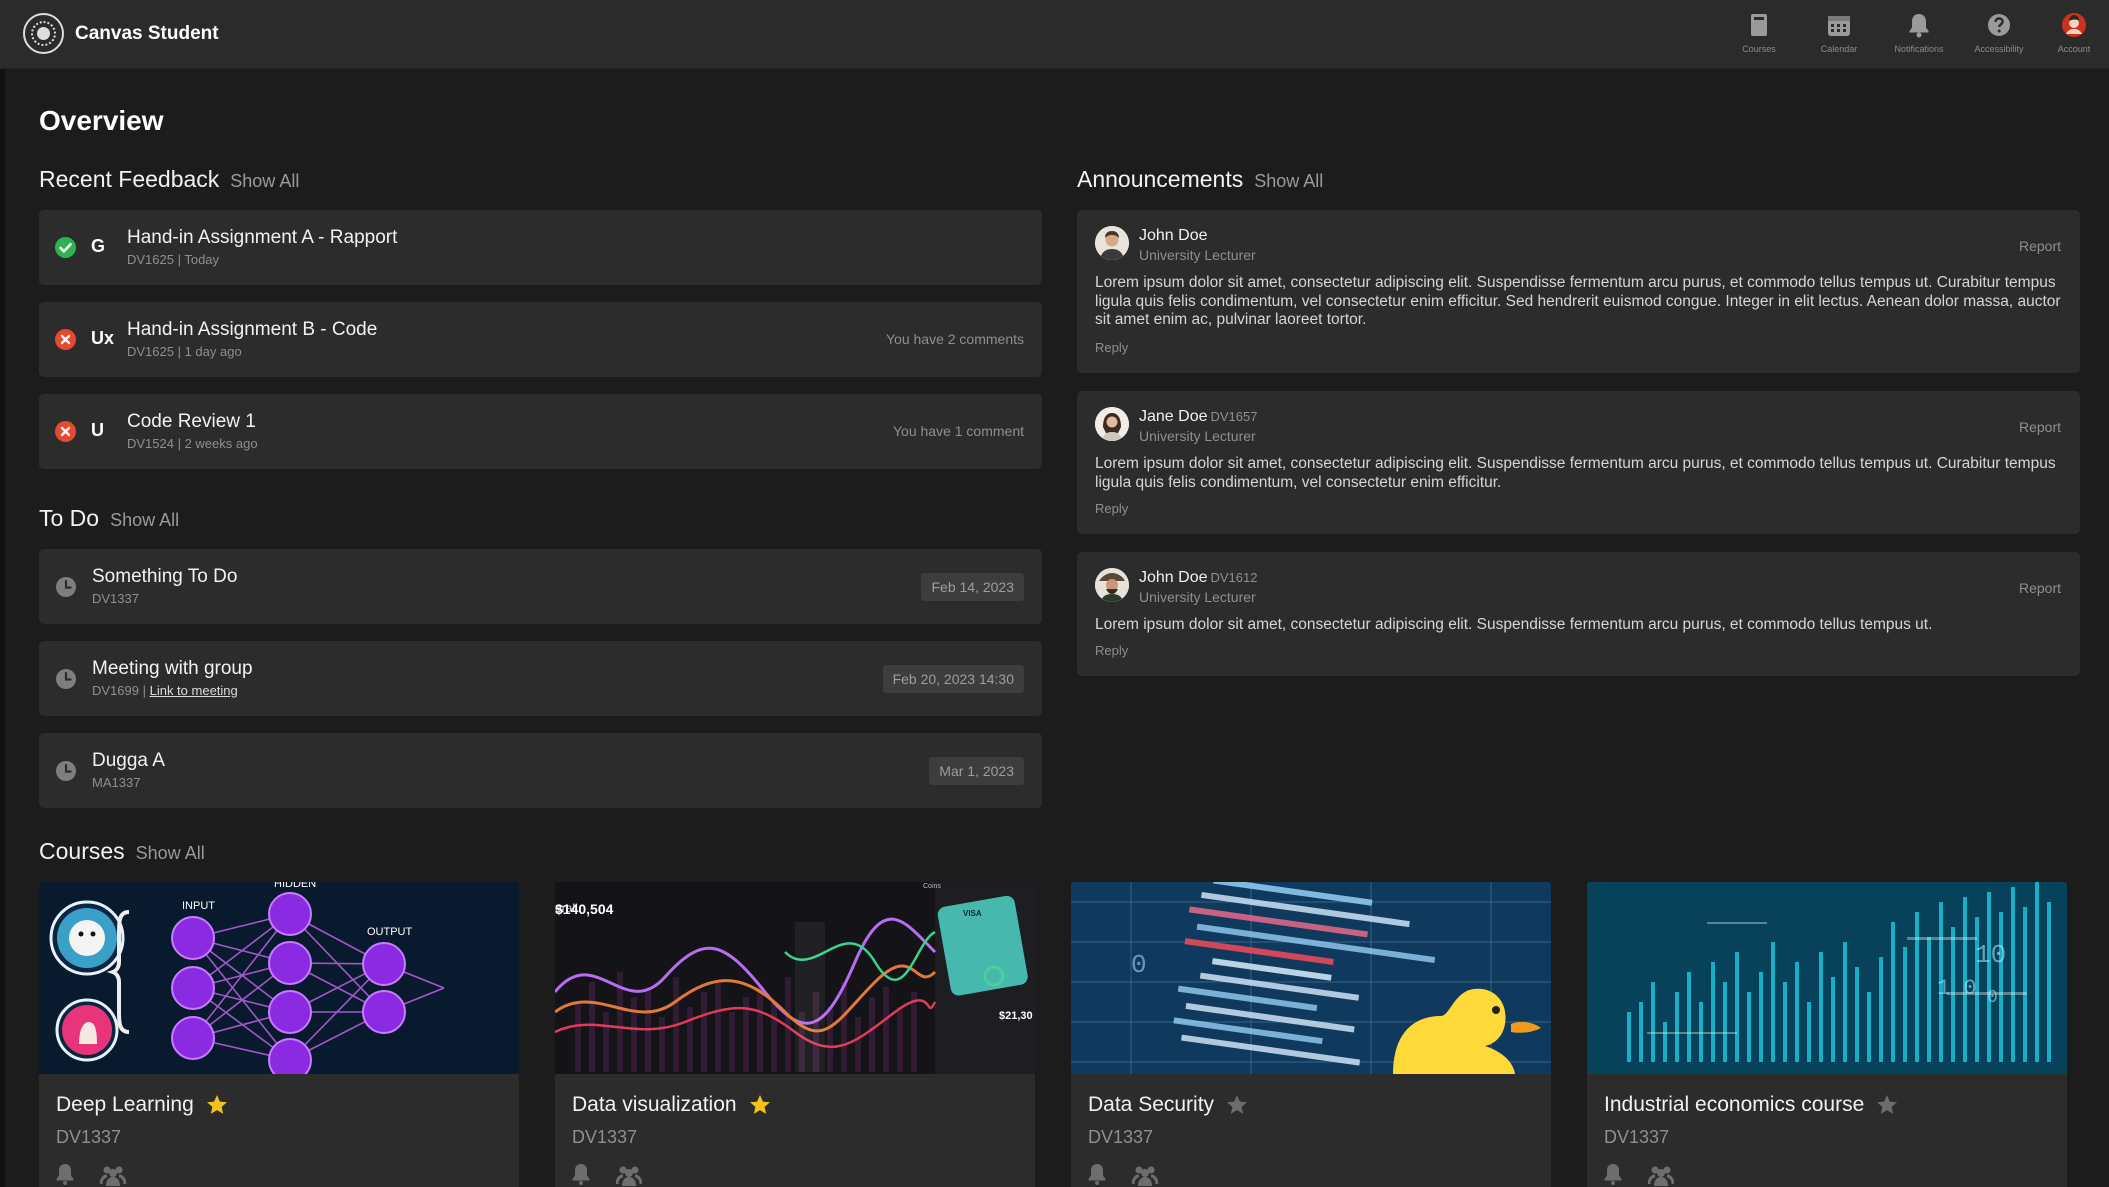 This screenshot has height=1187, width=2109. What do you see at coordinates (1957, 988) in the screenshot?
I see `svg-text: 1 0` at bounding box center [1957, 988].